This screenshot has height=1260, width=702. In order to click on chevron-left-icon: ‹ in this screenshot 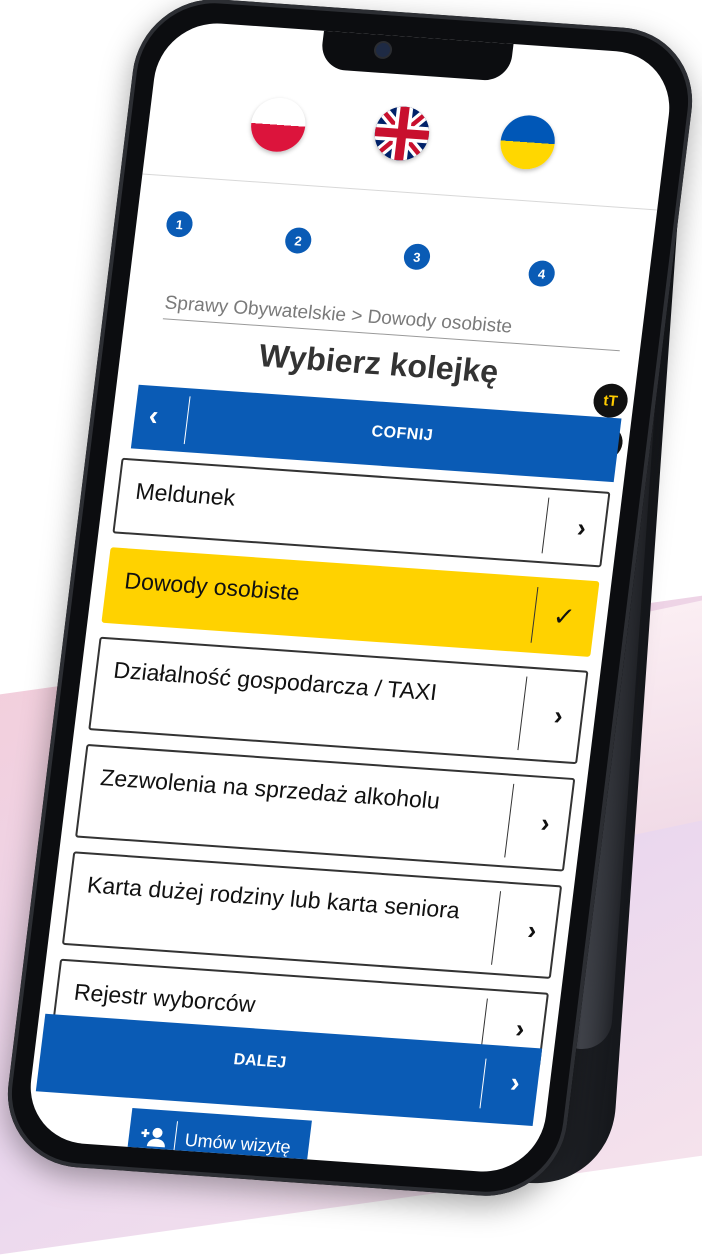, I will do `click(154, 415)`.